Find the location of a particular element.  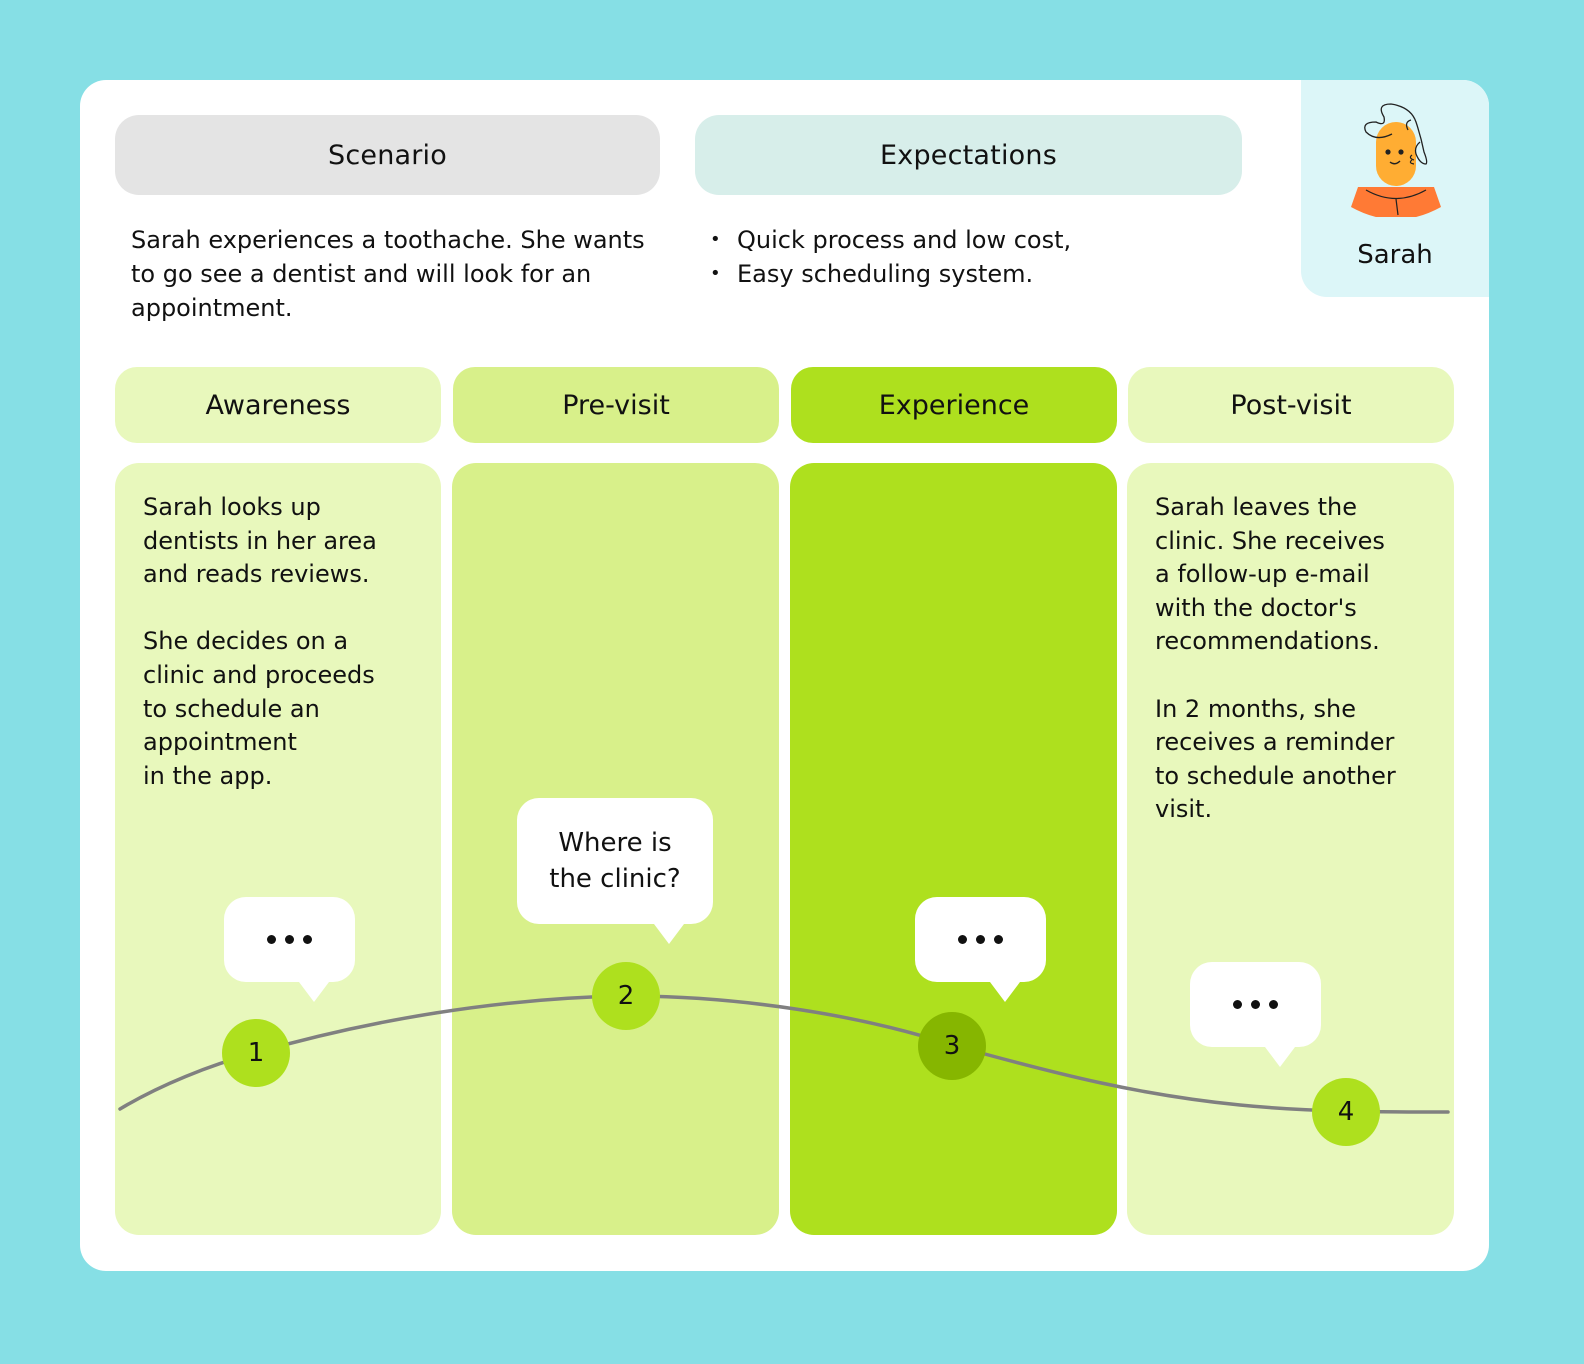

touchpoint-node-3: 3 is located at coordinates (952, 1046).